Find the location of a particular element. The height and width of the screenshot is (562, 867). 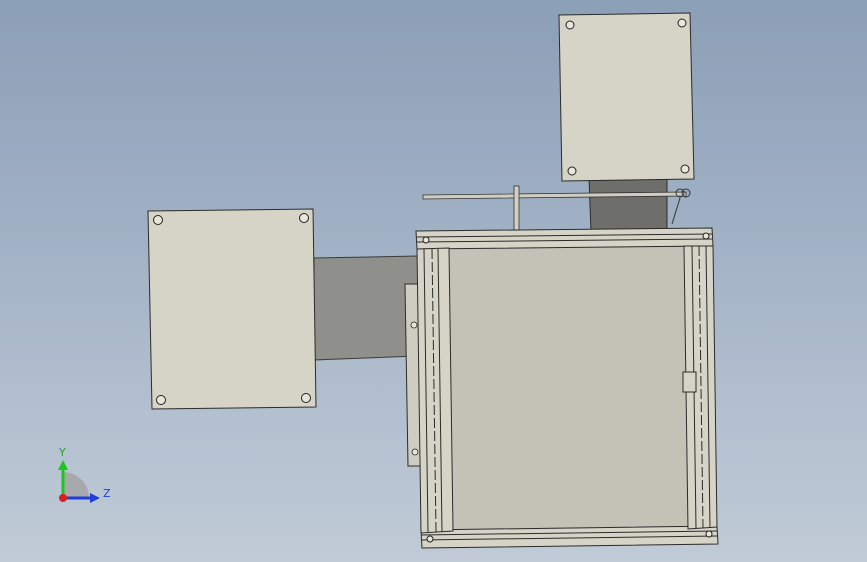

axis-z-label: Z is located at coordinates (107, 493).